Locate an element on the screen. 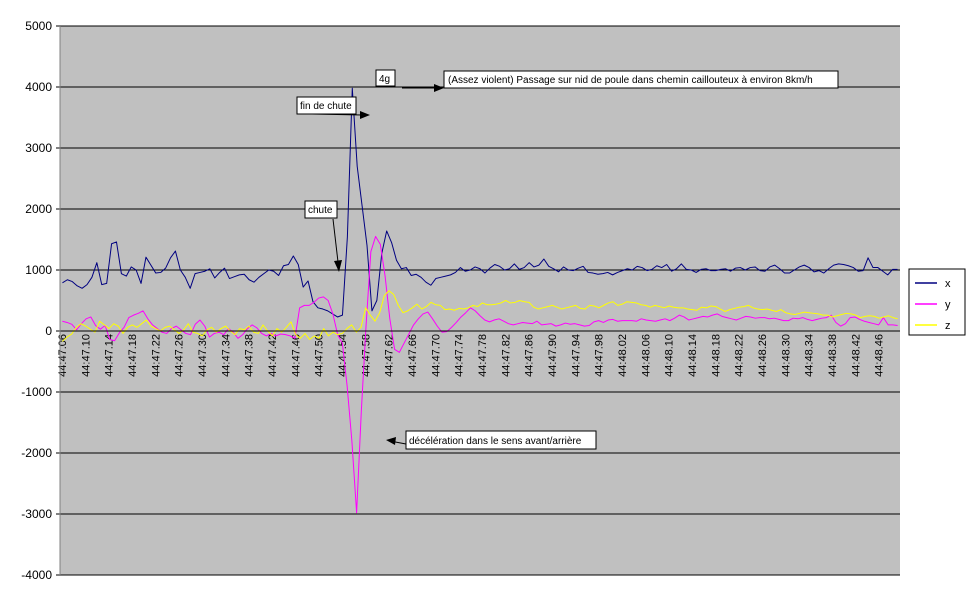 This screenshot has width=970, height=602. x-tick-label: 44:47.58 is located at coordinates (366, 355).